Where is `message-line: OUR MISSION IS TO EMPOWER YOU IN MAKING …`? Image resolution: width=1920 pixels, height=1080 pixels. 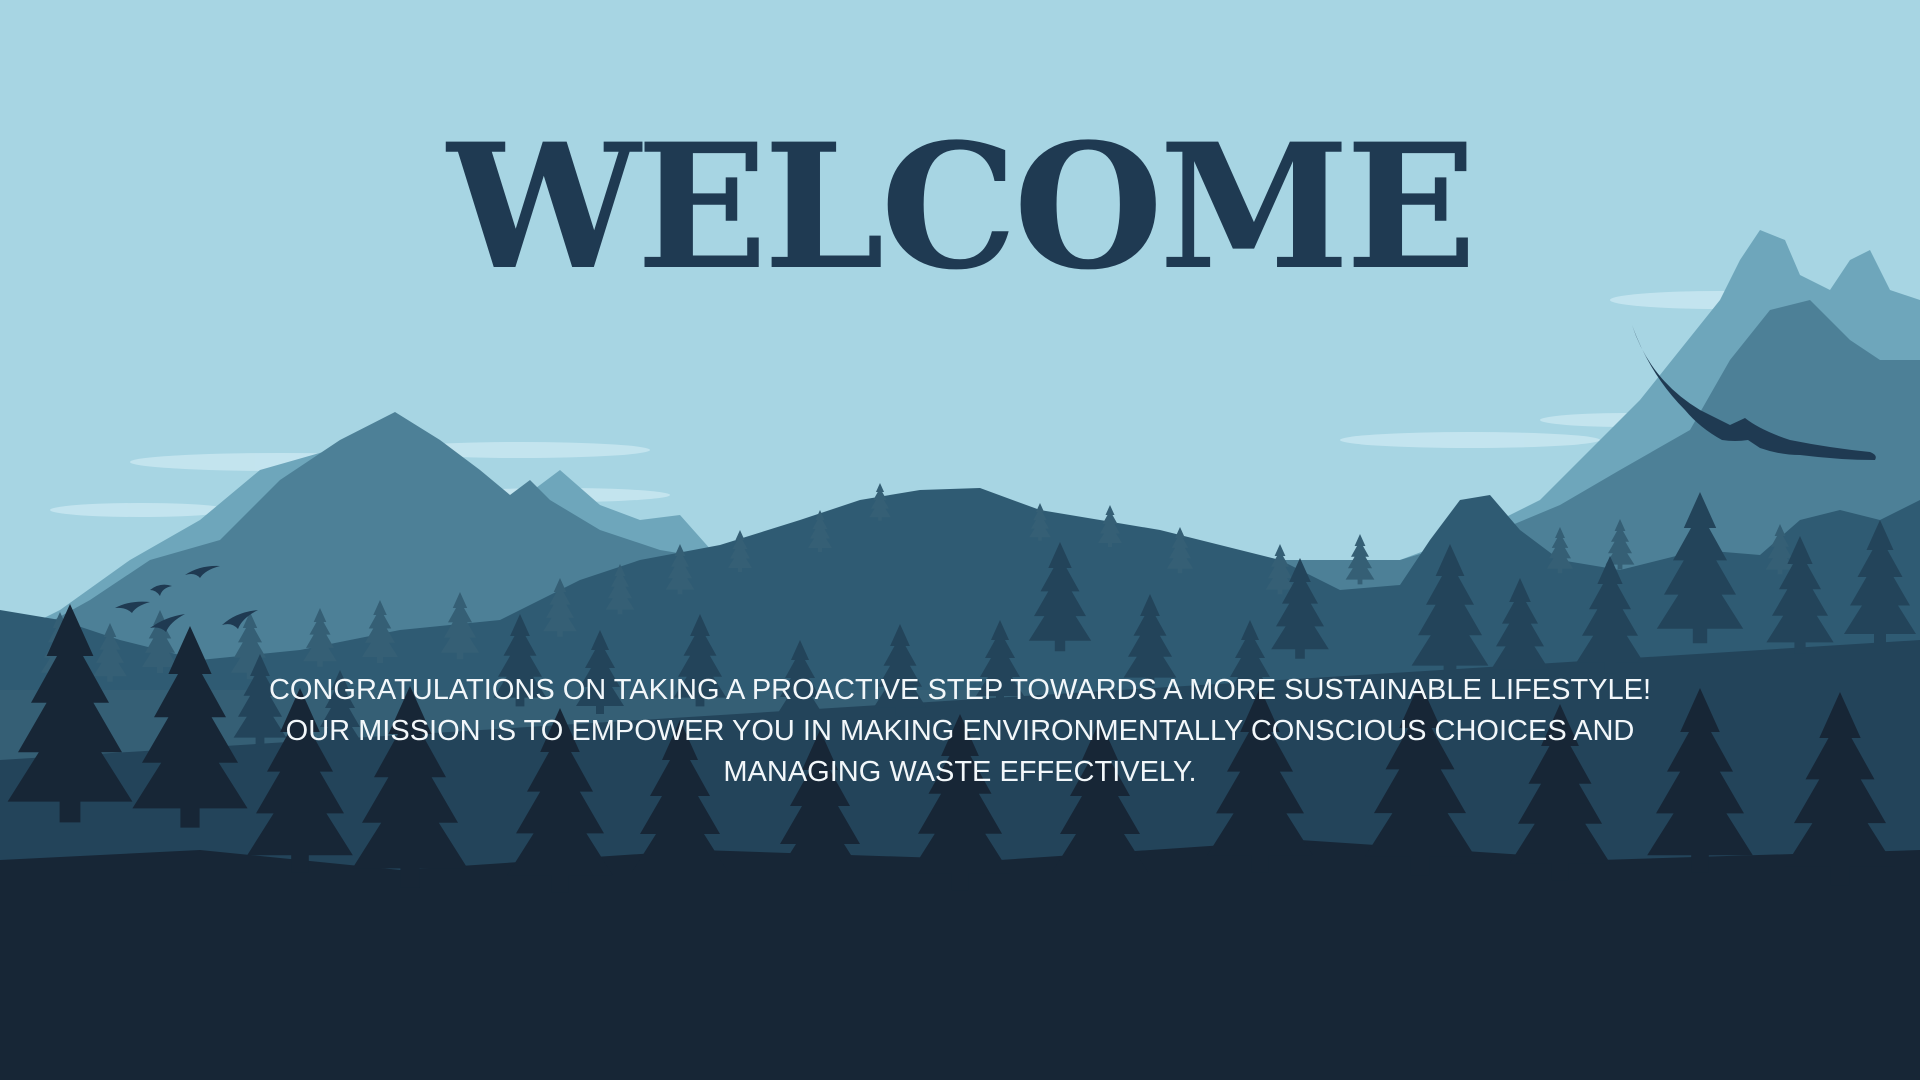
message-line: OUR MISSION IS TO EMPOWER YOU IN MAKING … is located at coordinates (960, 731).